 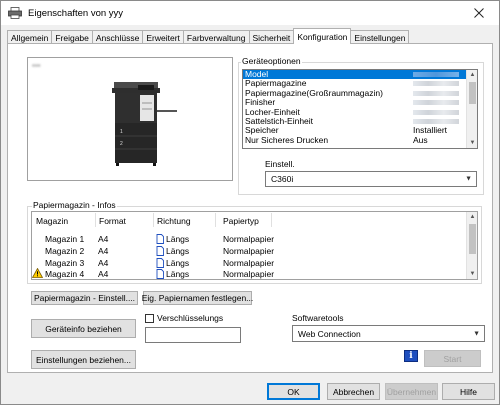 I want to click on software-tools-select: Web Connection ▼, so click(x=388, y=333).